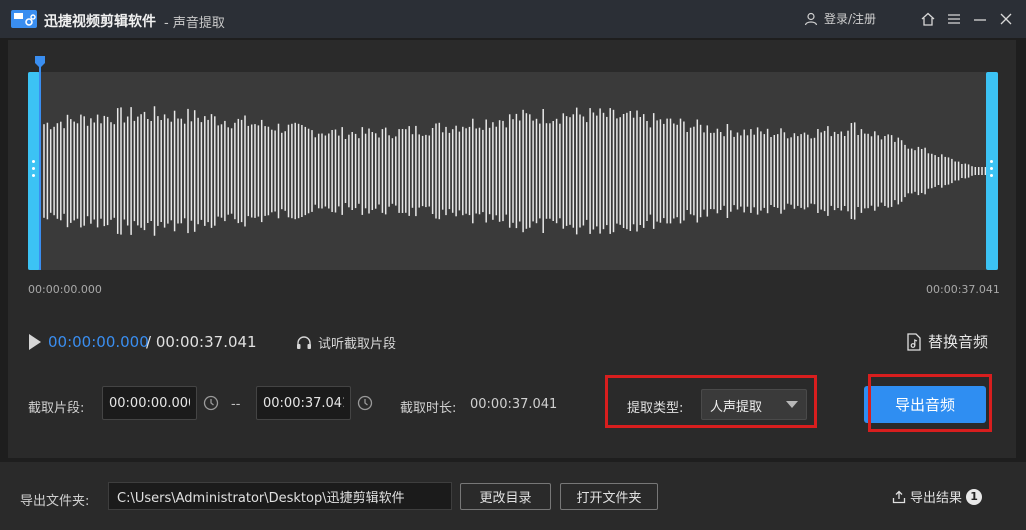  What do you see at coordinates (280, 496) in the screenshot?
I see `export-folder-path` at bounding box center [280, 496].